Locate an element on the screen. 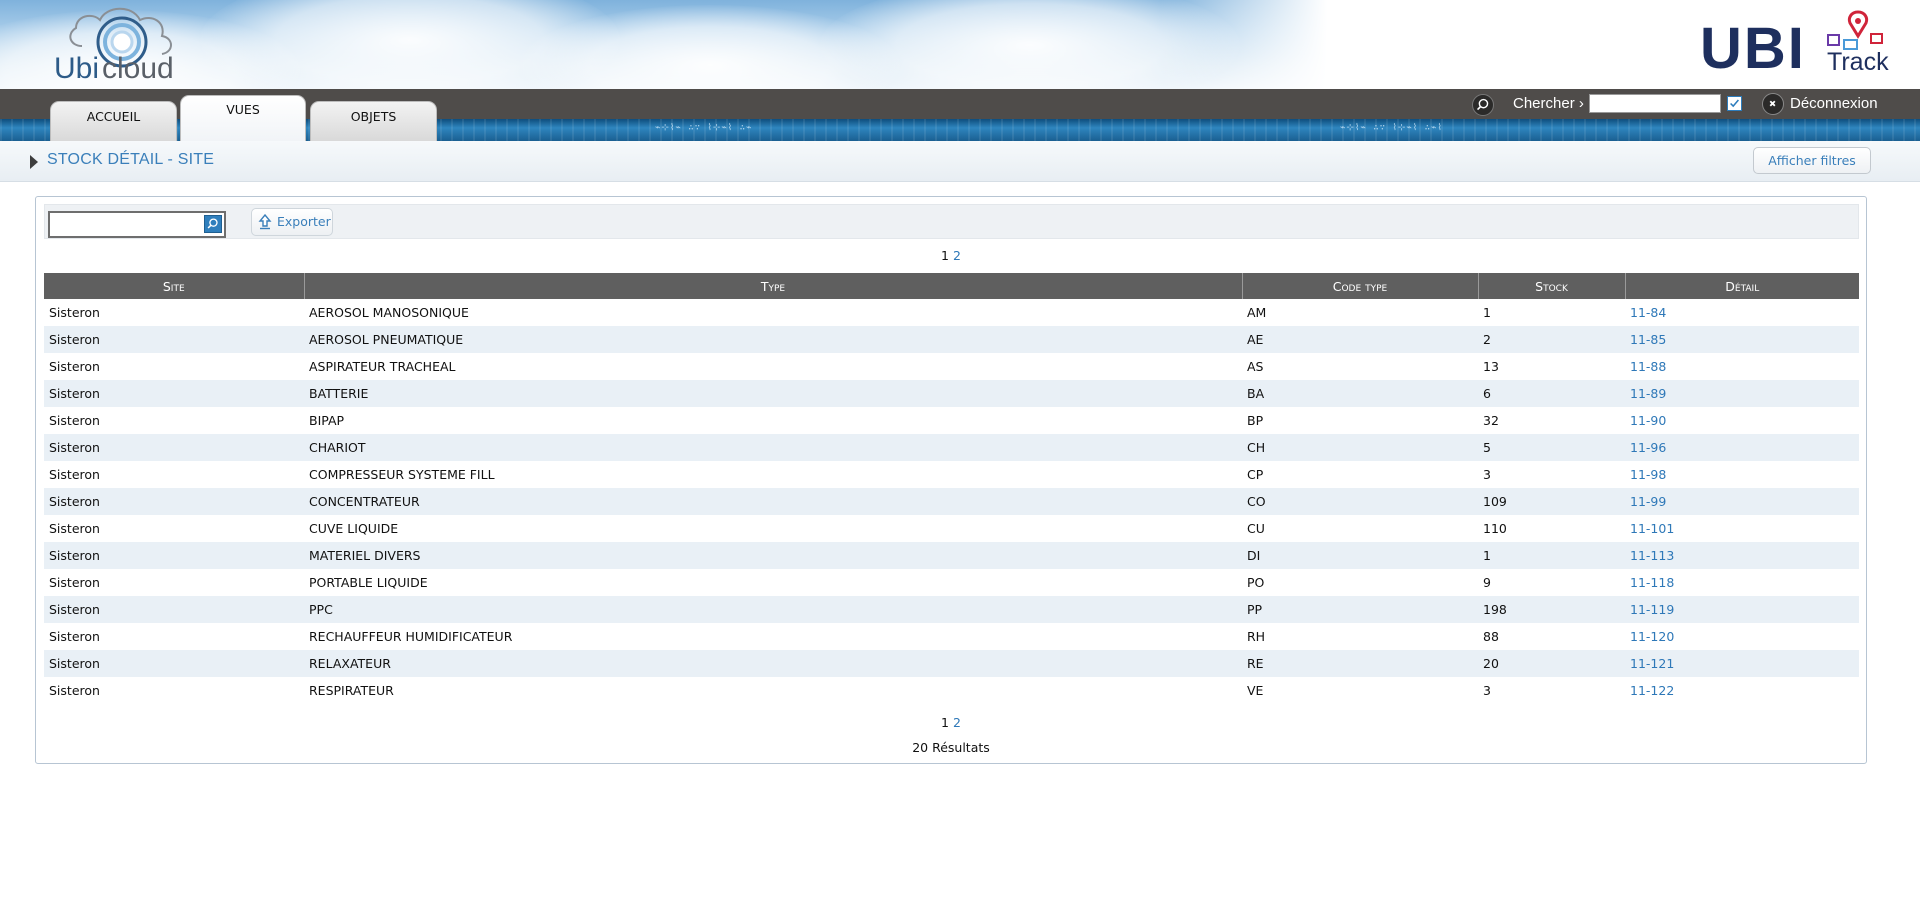  cell-detail-link: 11-120 is located at coordinates (1742, 636).